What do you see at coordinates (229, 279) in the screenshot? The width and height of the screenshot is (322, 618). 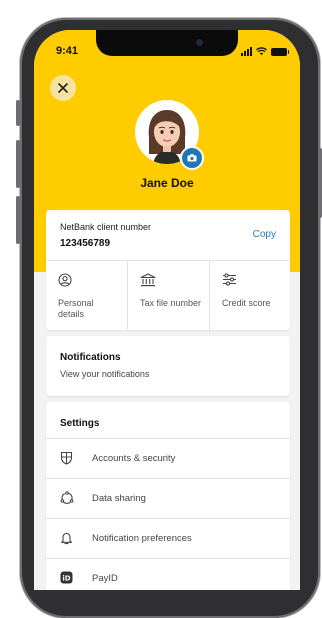 I see `sliders-icon` at bounding box center [229, 279].